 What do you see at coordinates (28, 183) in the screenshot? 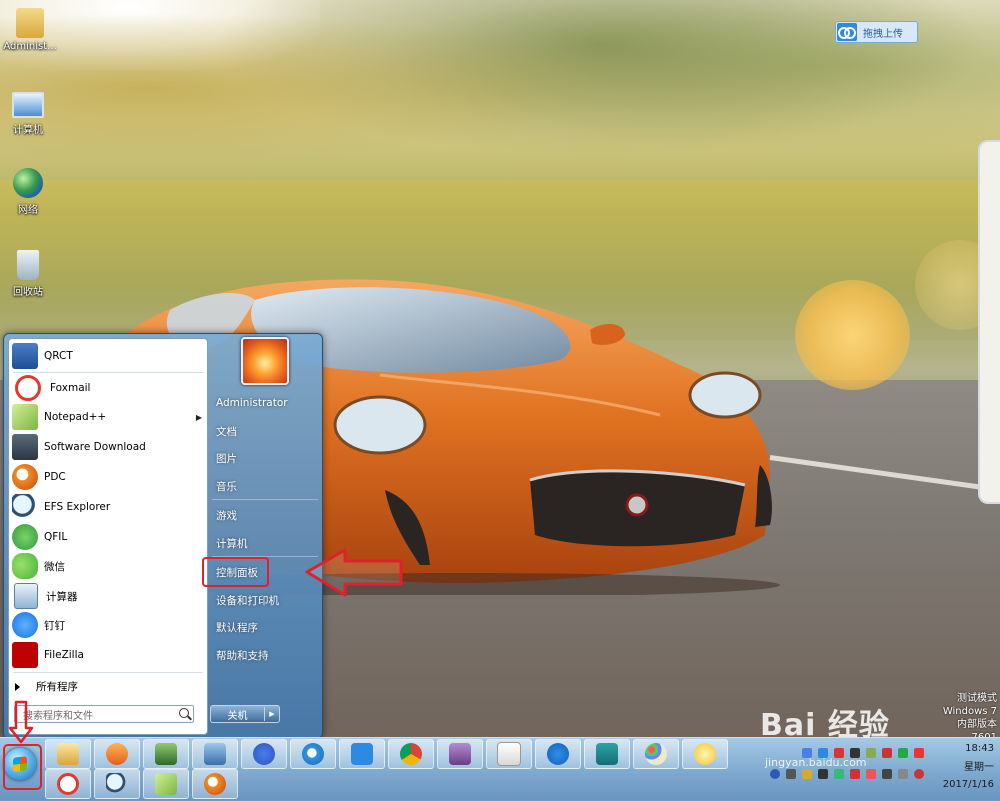
I see `network-globe-icon` at bounding box center [28, 183].